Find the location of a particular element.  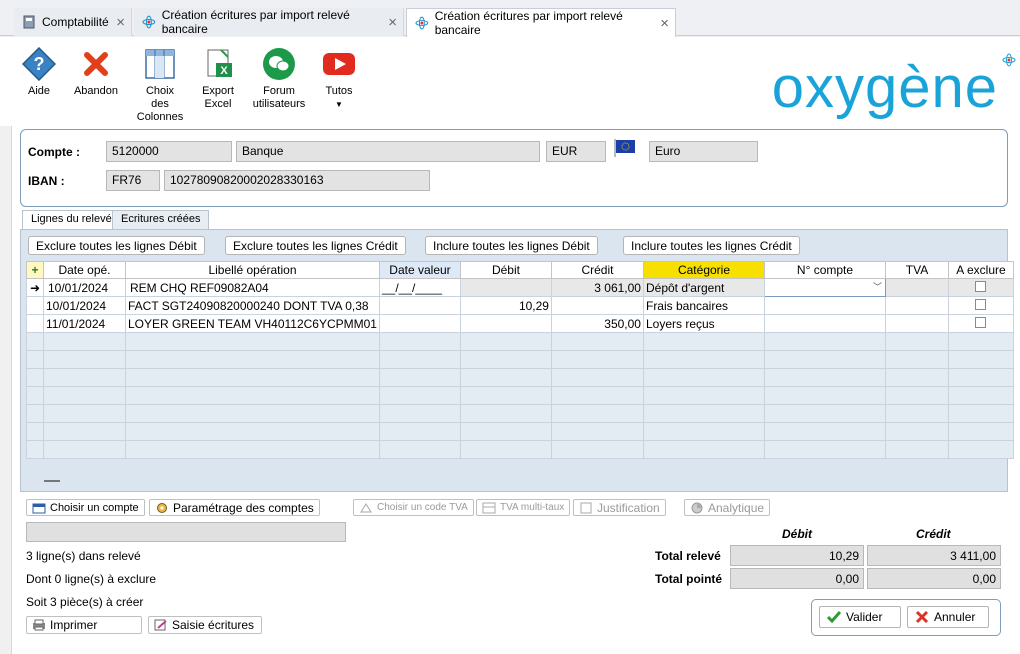

aide-button: ? Aide is located at coordinates (39, 72).